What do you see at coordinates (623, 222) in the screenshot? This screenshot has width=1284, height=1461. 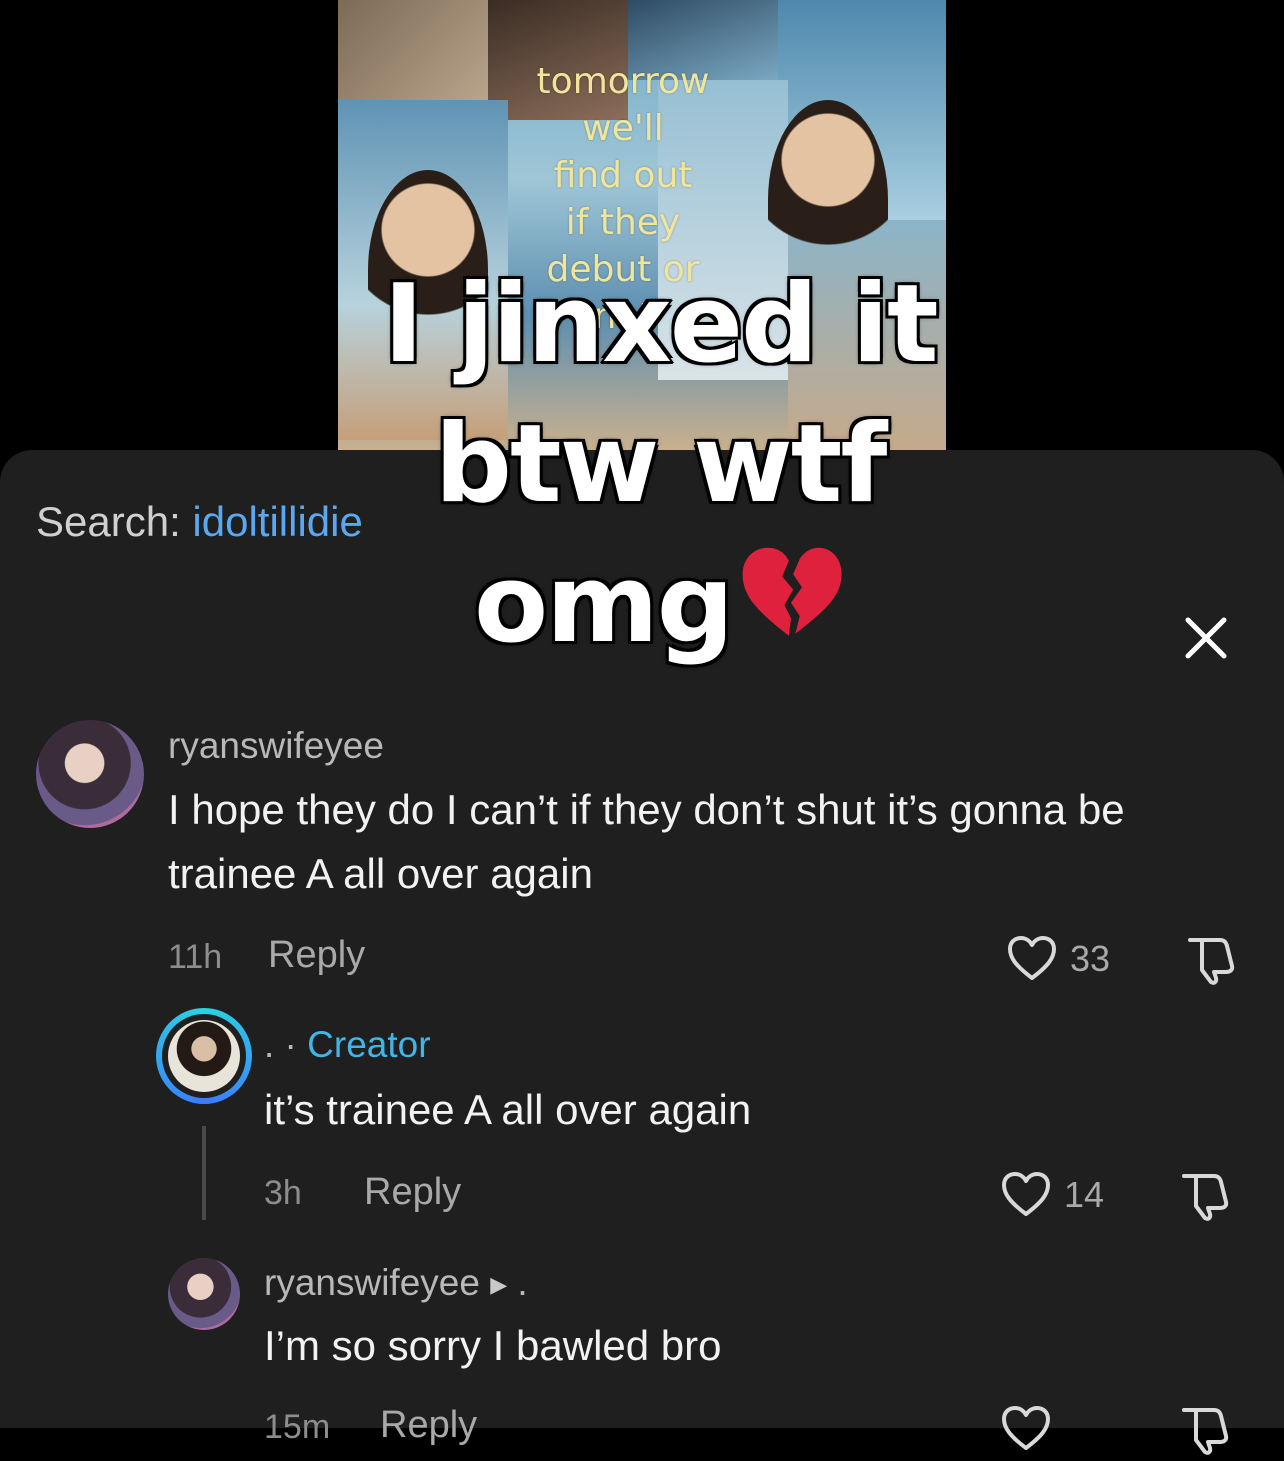 I see `thumbnail-caption-line: if they` at bounding box center [623, 222].